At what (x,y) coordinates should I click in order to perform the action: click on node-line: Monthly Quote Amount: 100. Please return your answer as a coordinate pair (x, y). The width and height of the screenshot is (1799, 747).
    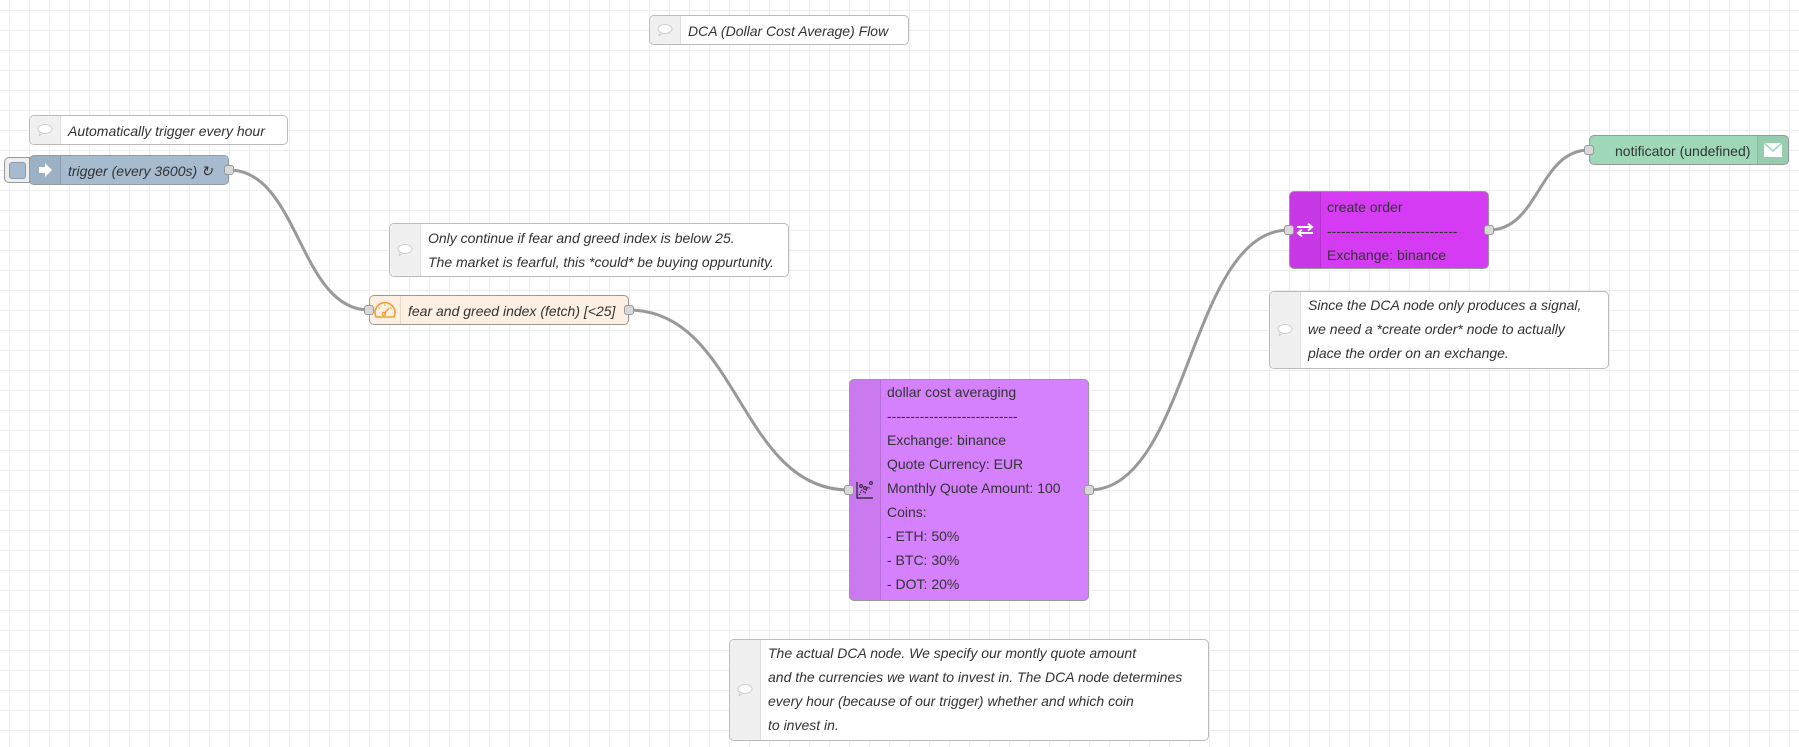
    Looking at the image, I should click on (974, 488).